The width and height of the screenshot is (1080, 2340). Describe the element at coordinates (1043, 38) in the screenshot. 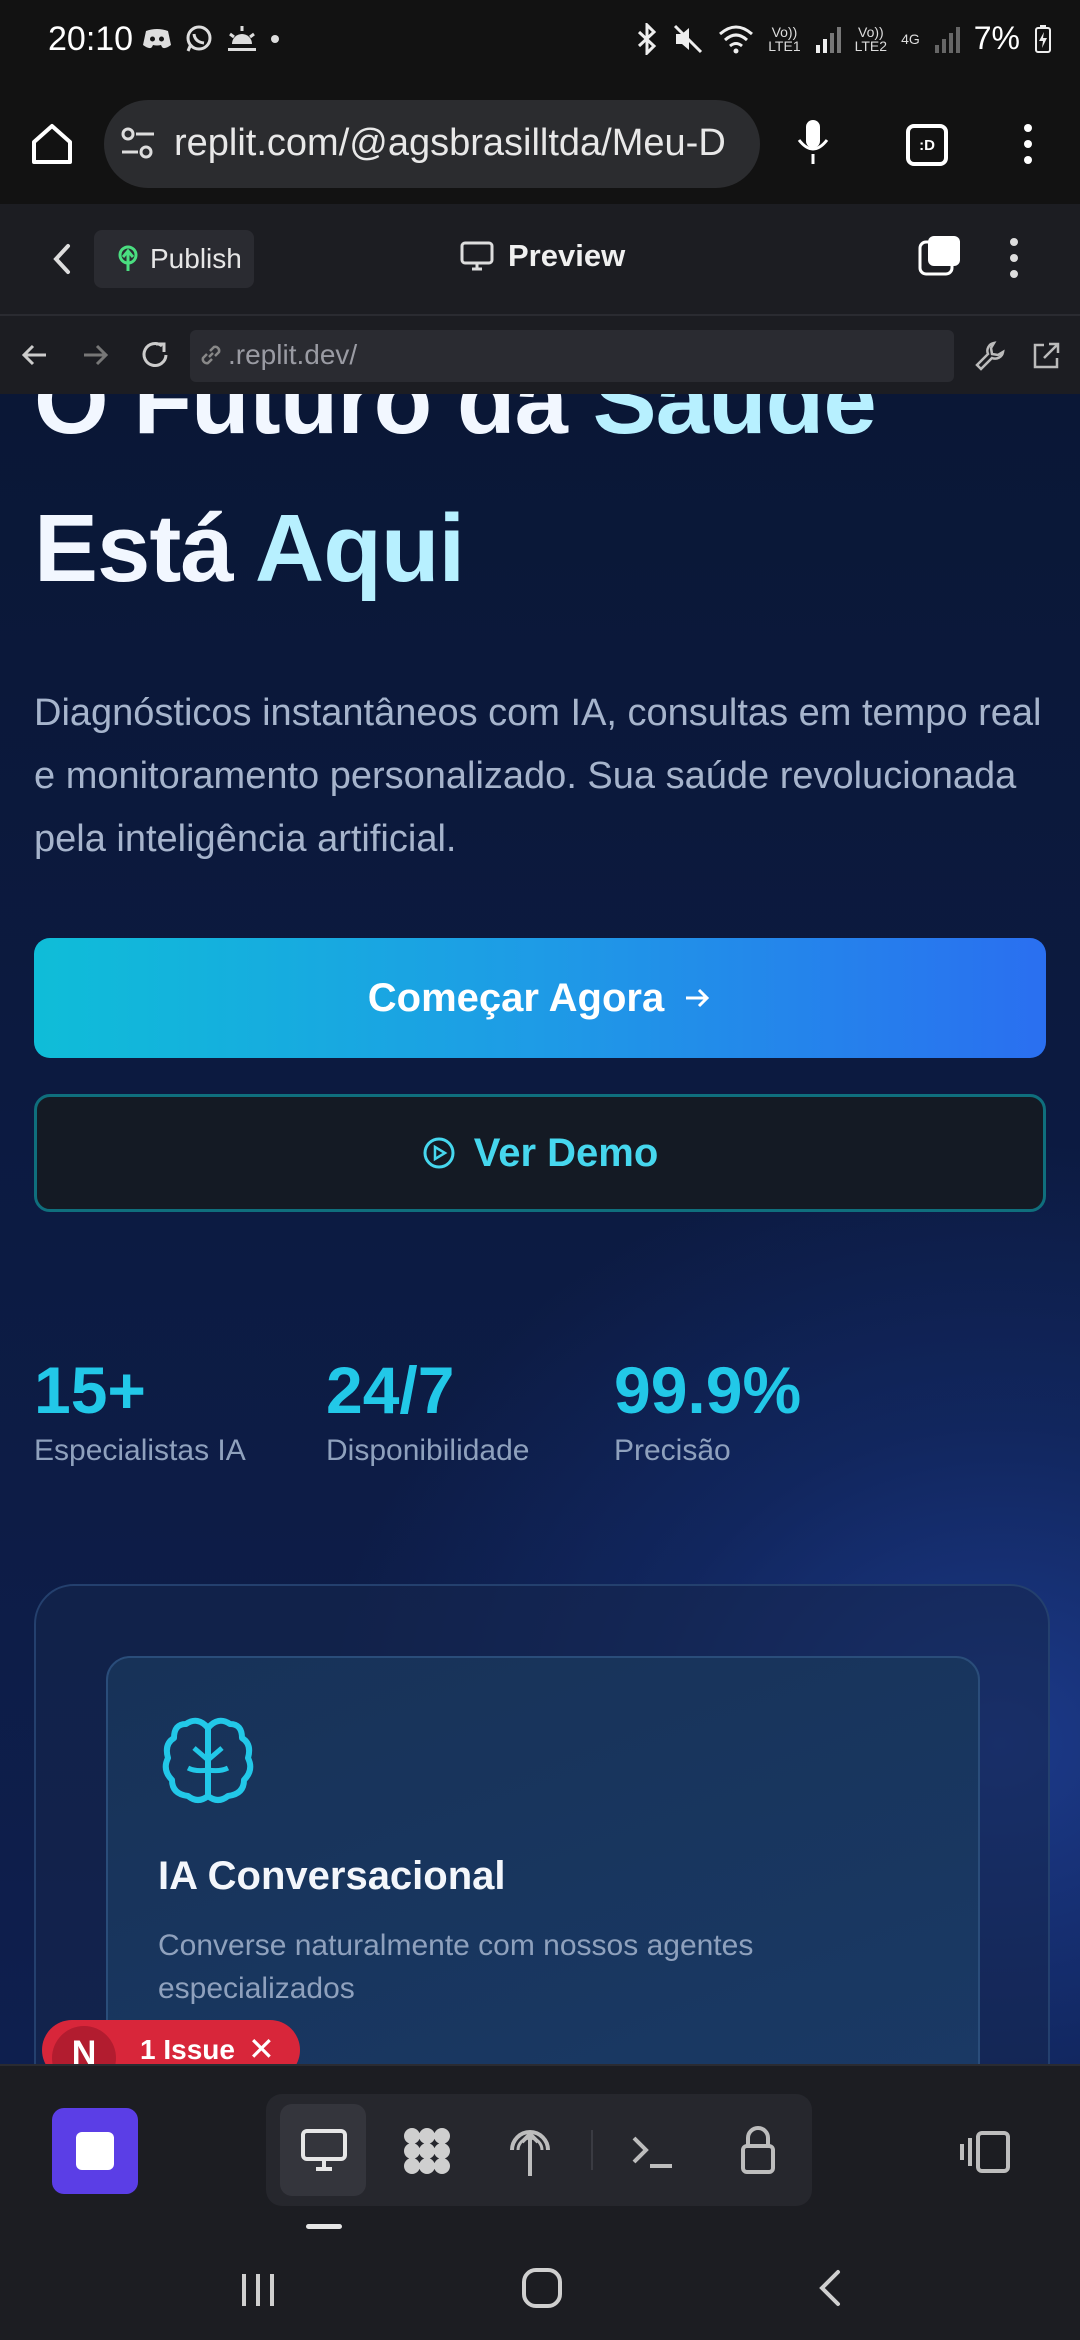

I see `battery-charging-icon` at that location.